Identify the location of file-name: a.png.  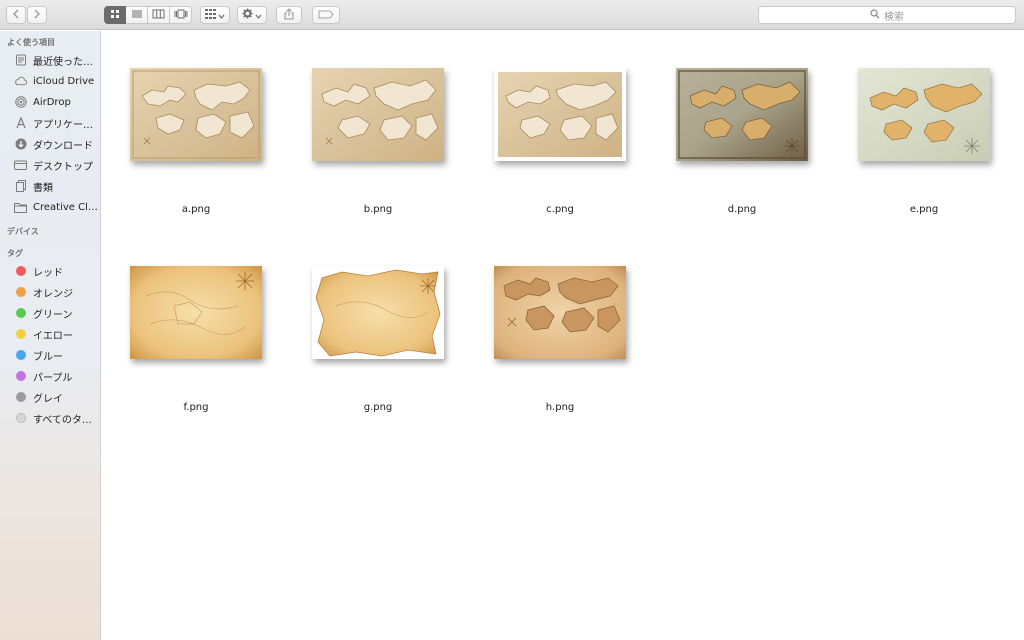
(196, 209).